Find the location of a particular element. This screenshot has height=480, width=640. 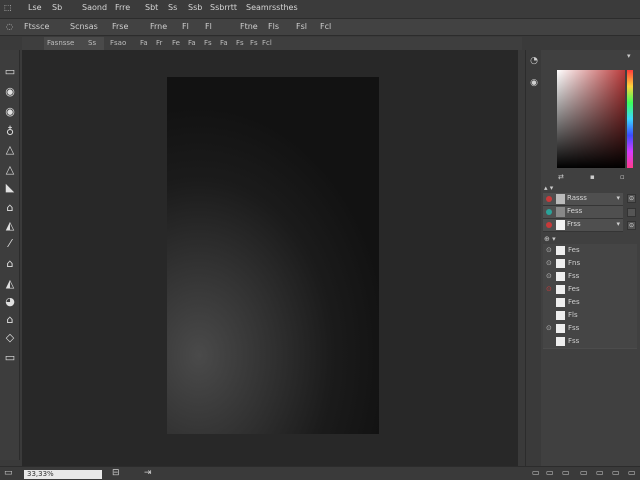

option-item: Ftssce is located at coordinates (36, 26).